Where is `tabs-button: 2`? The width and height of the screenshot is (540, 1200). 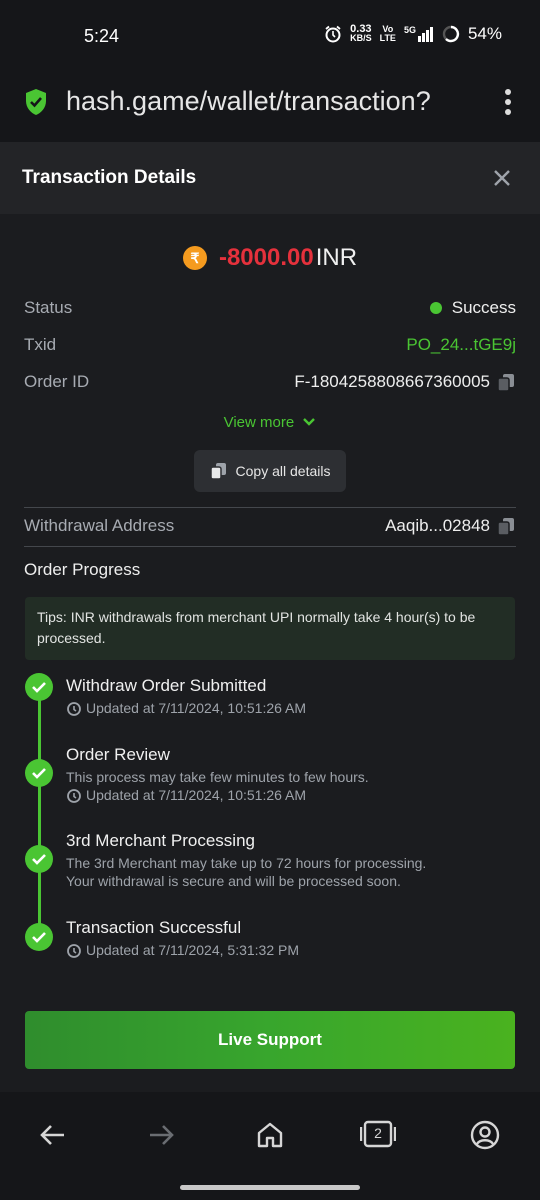
tabs-button: 2 is located at coordinates (378, 1134).